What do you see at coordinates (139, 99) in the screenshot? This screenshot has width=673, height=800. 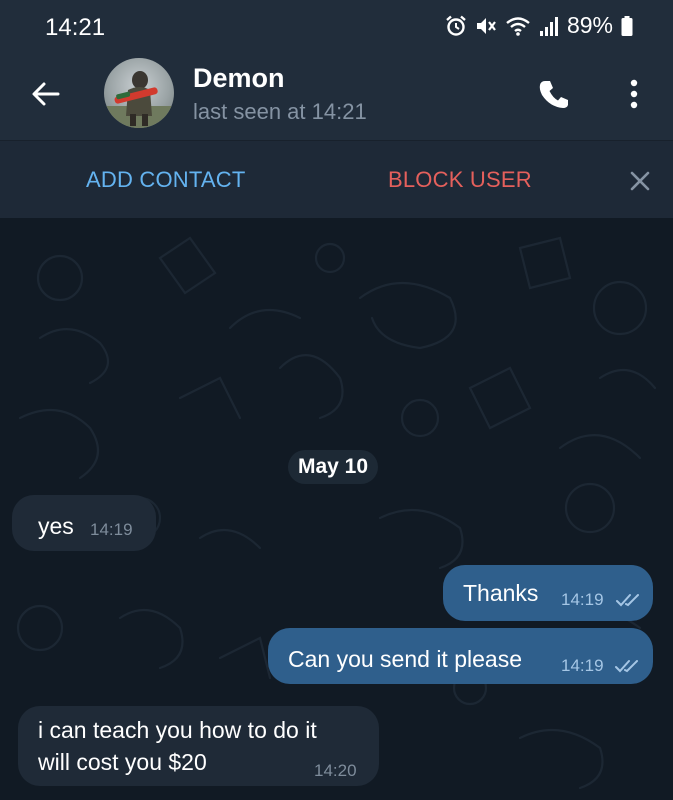 I see `avatar-image` at bounding box center [139, 99].